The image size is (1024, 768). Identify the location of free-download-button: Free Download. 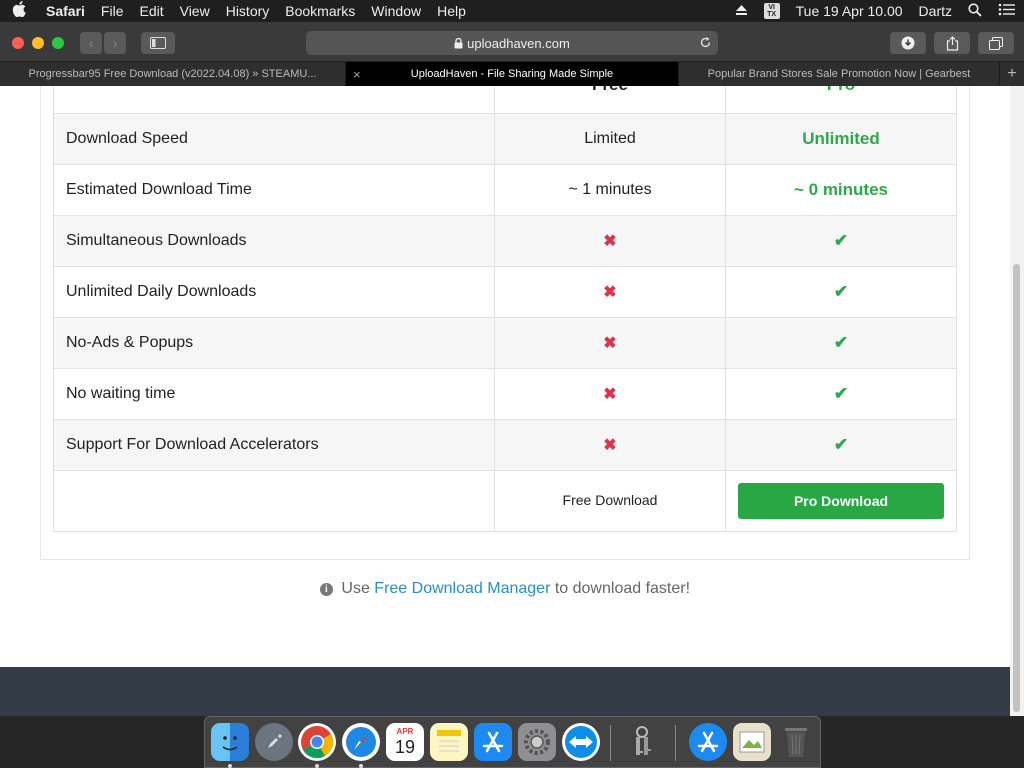
(610, 500).